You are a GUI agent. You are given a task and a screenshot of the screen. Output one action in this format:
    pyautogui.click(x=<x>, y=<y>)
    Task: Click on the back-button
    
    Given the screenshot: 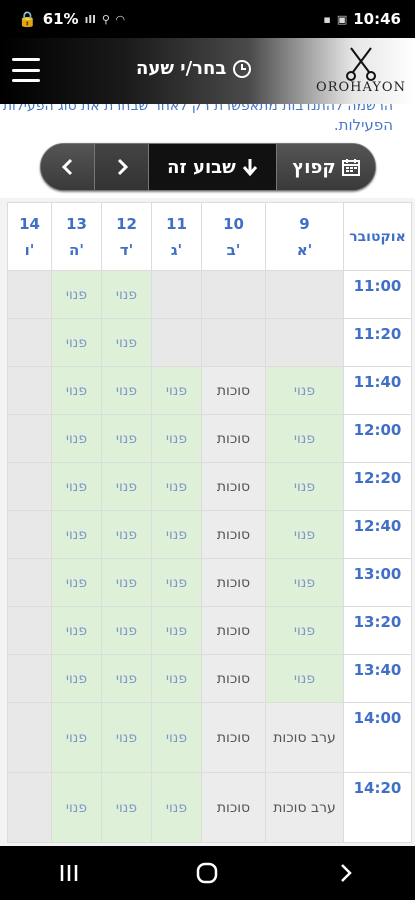 What is the action you would take?
    pyautogui.click(x=346, y=873)
    